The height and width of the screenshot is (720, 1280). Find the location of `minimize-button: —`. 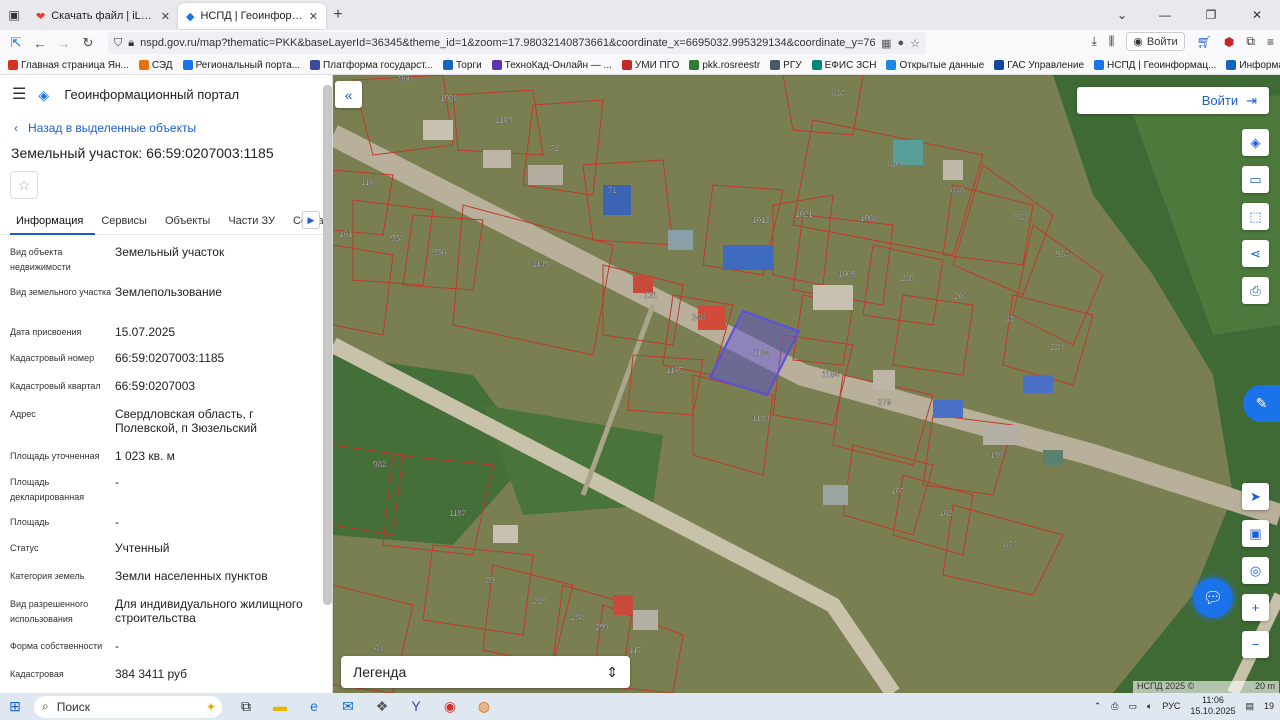

minimize-button: — is located at coordinates (1165, 15).